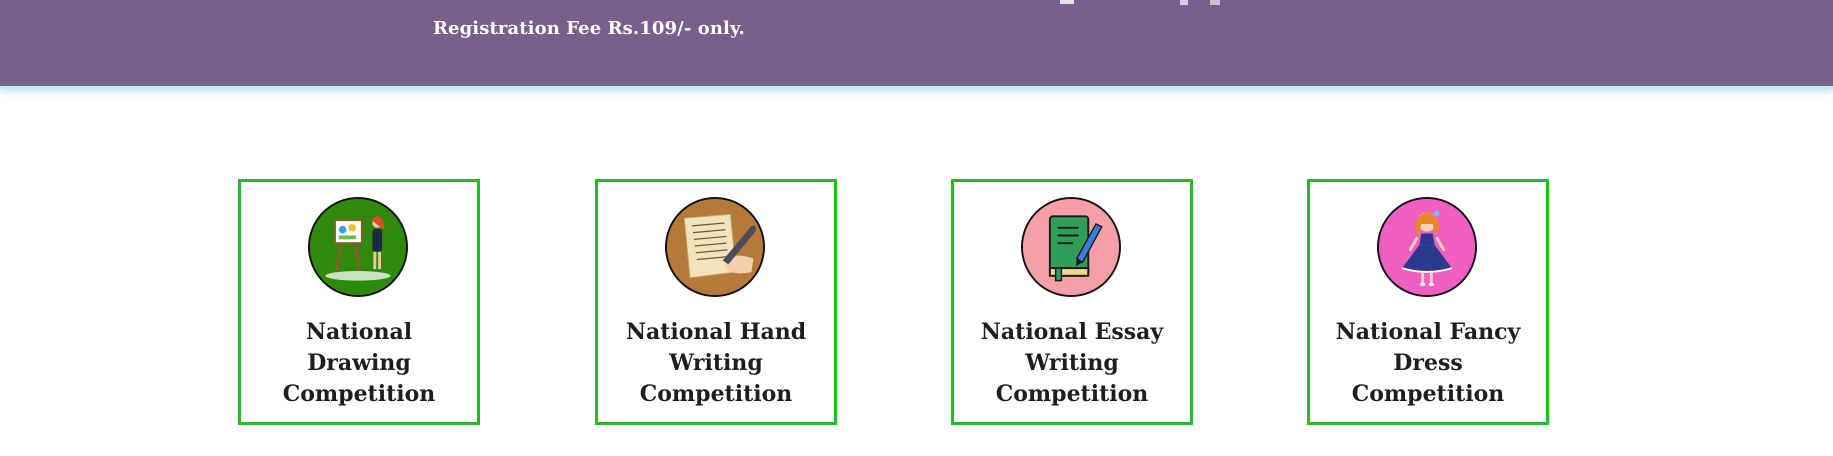 The image size is (1833, 456). I want to click on card-label: National Drawing Competition, so click(359, 363).